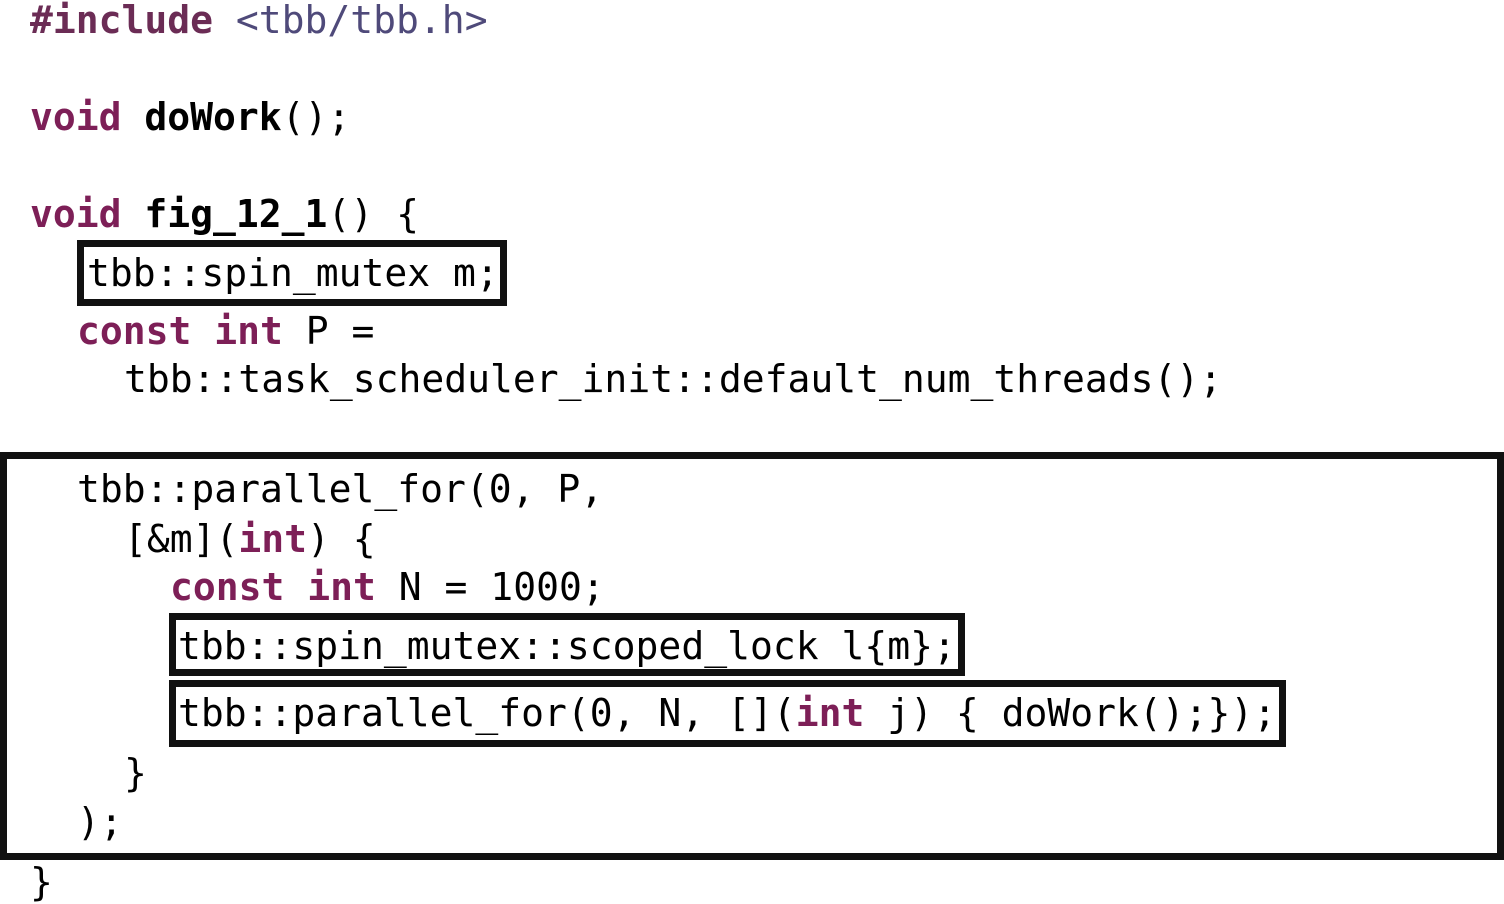 This screenshot has height=904, width=1504. Describe the element at coordinates (340, 489) in the screenshot. I see `code-line-outer-parallel-for: tbb::parallel_for(0, P,` at that location.